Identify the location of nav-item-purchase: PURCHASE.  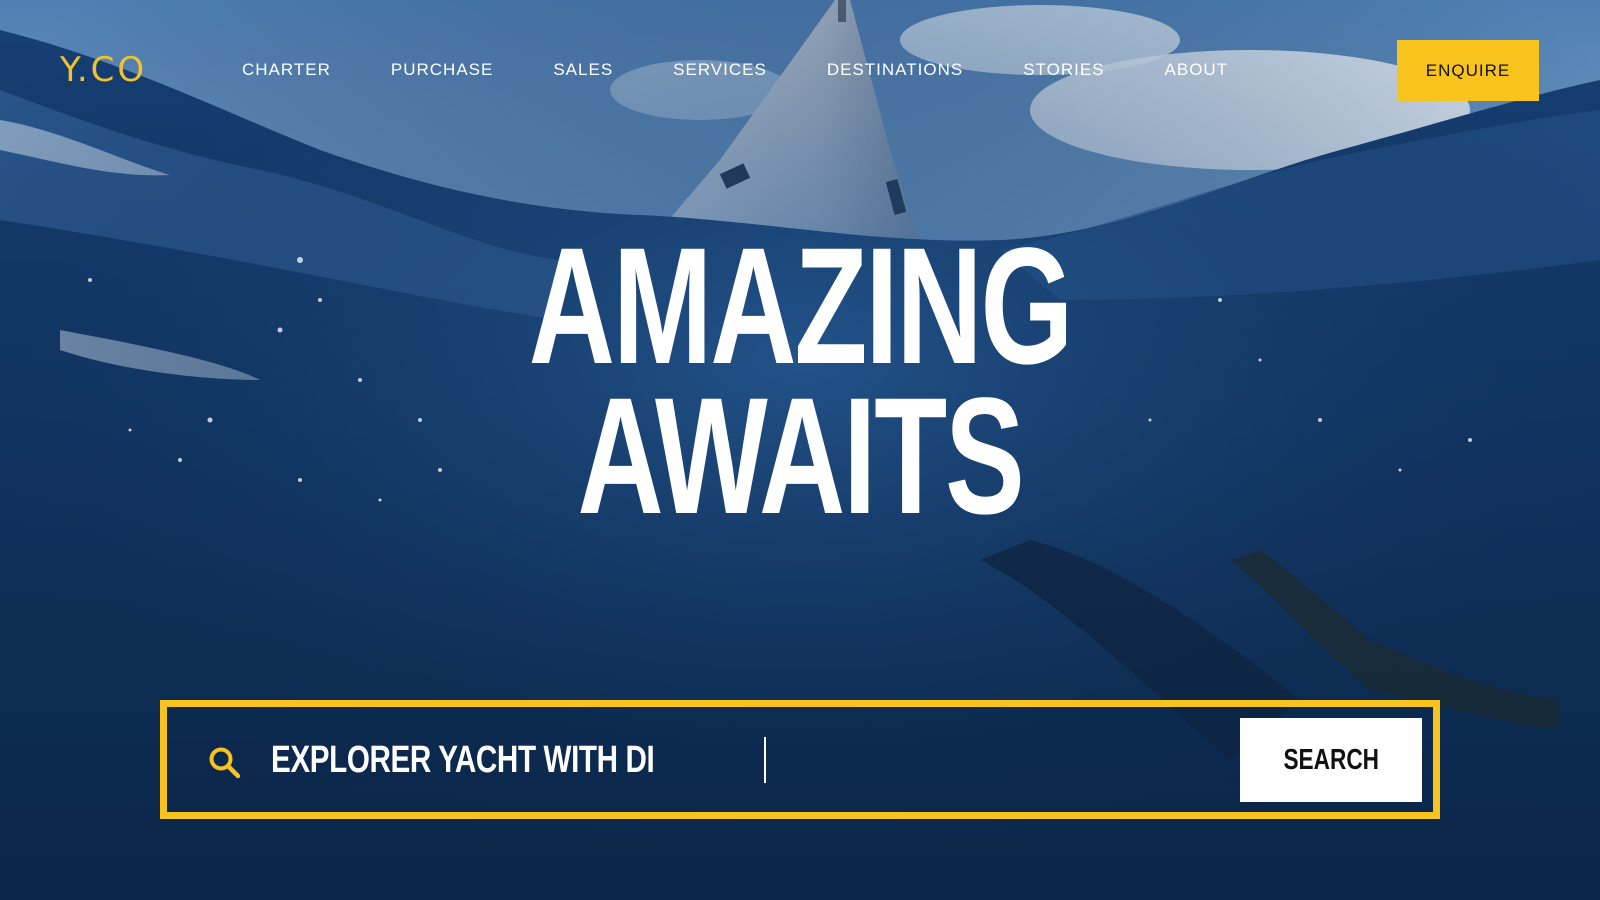
(442, 70).